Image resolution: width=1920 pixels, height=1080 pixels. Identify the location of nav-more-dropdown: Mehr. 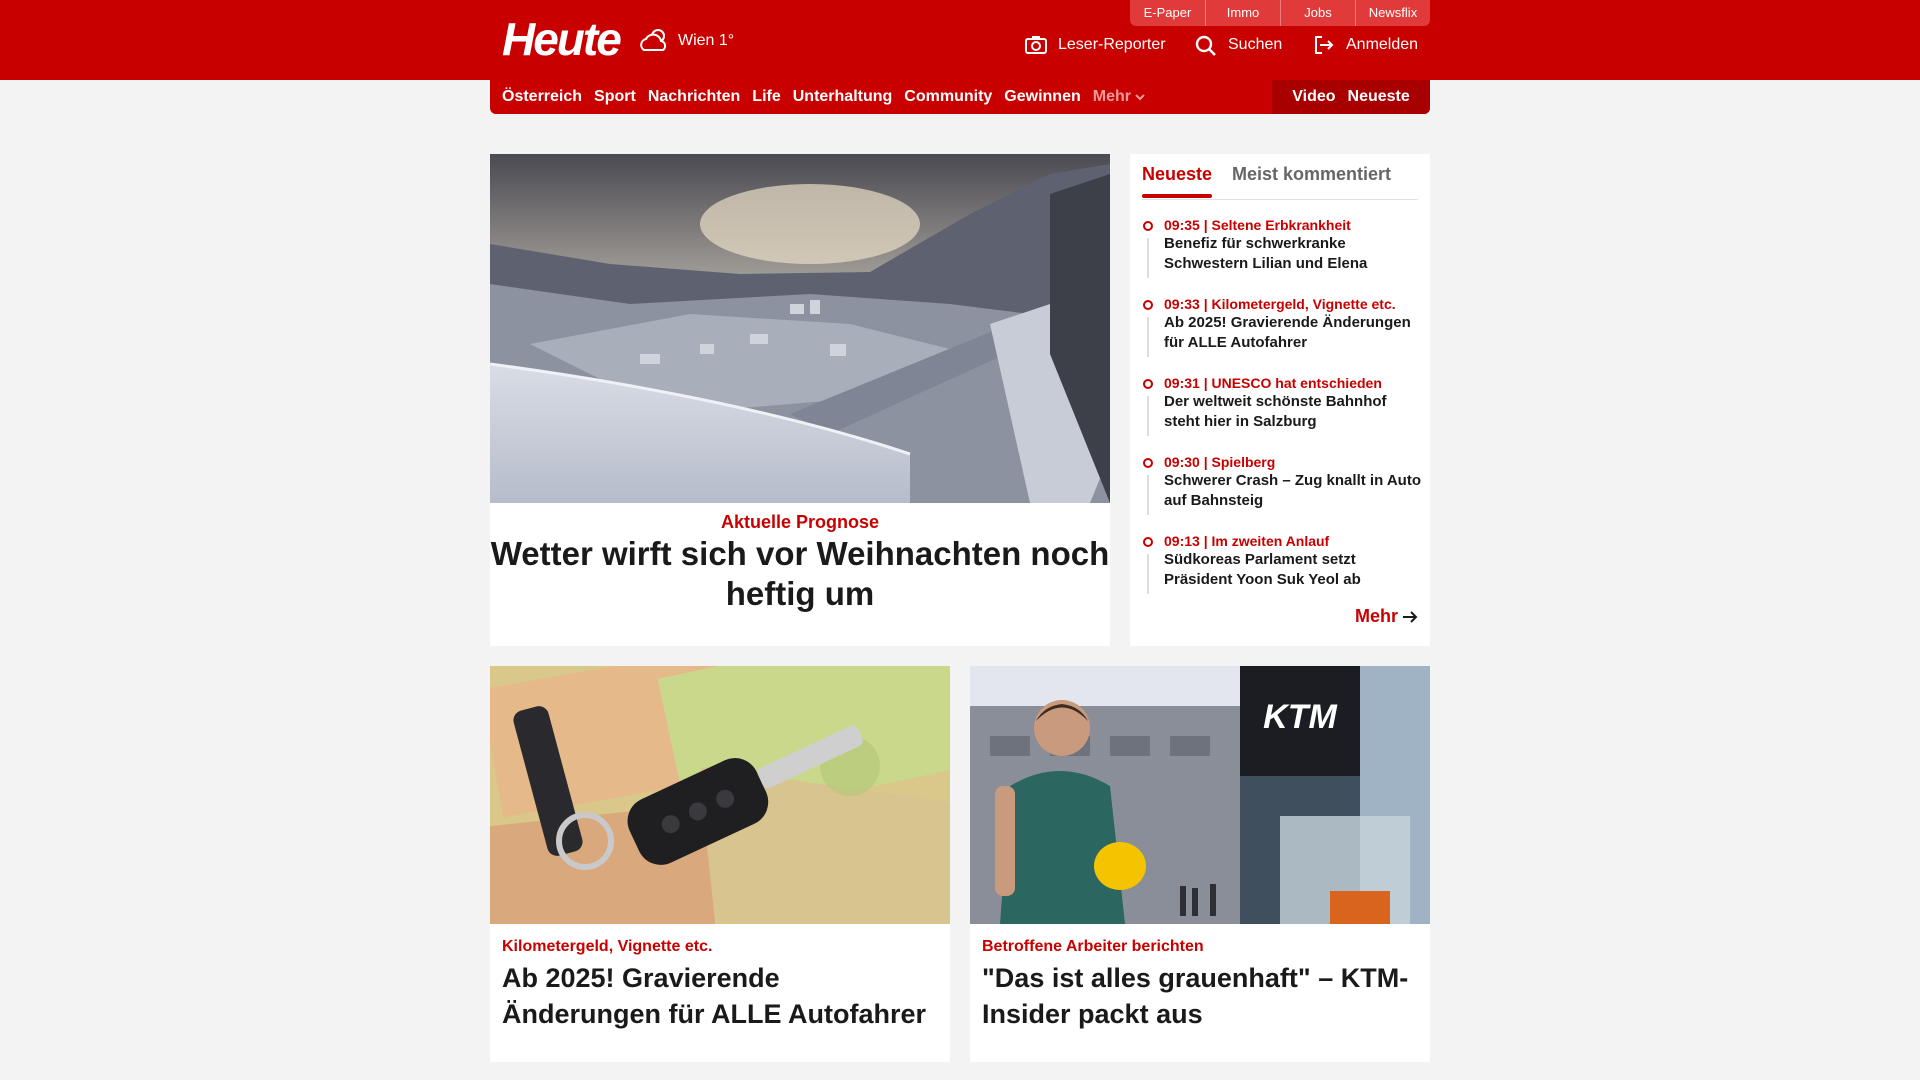
(1119, 97).